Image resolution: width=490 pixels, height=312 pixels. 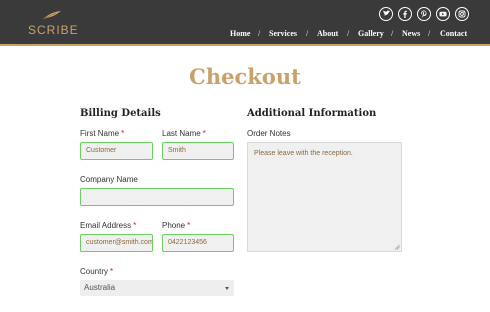 I want to click on resize-grip-icon, so click(x=397, y=247).